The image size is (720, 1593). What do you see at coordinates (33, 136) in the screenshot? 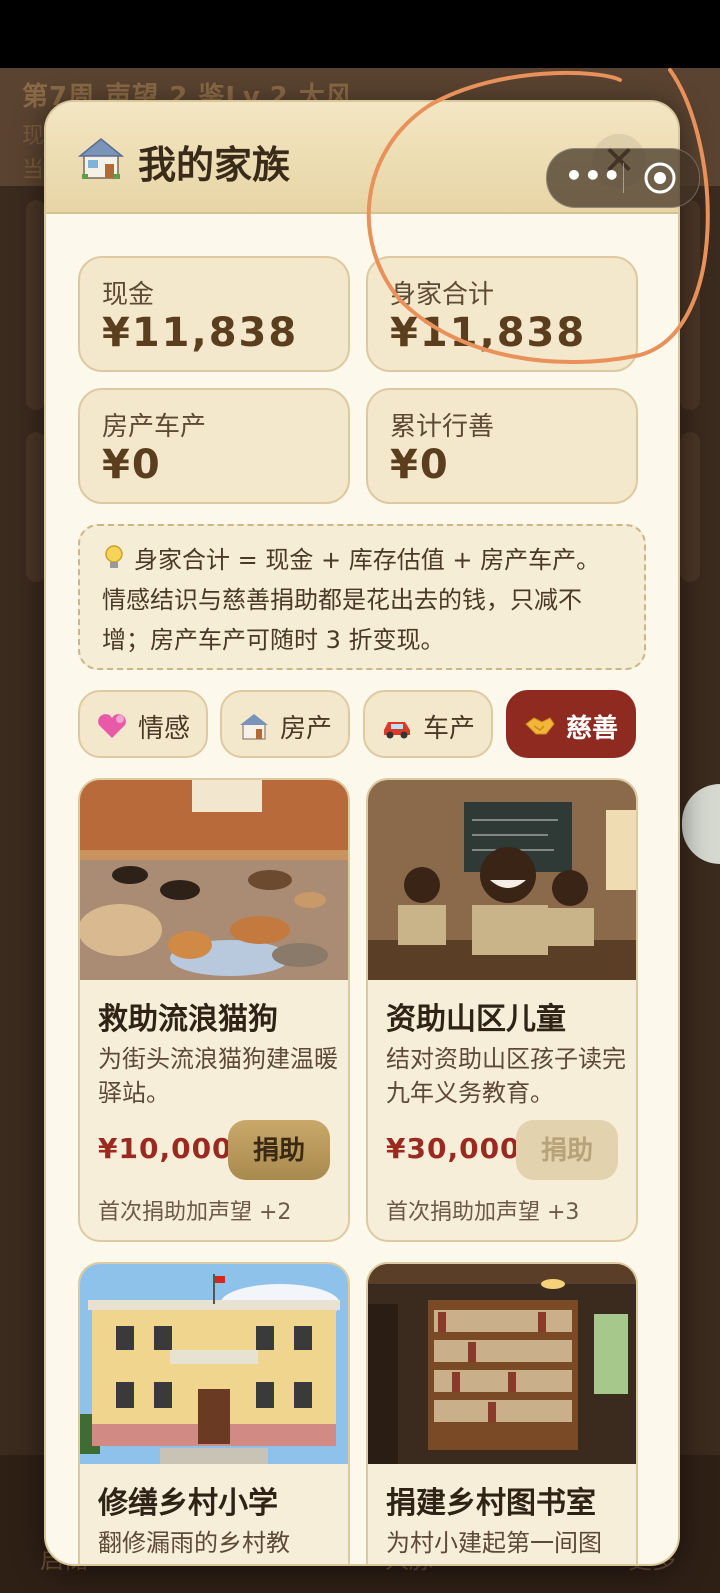
I see `game-status-line-2: 现` at bounding box center [33, 136].